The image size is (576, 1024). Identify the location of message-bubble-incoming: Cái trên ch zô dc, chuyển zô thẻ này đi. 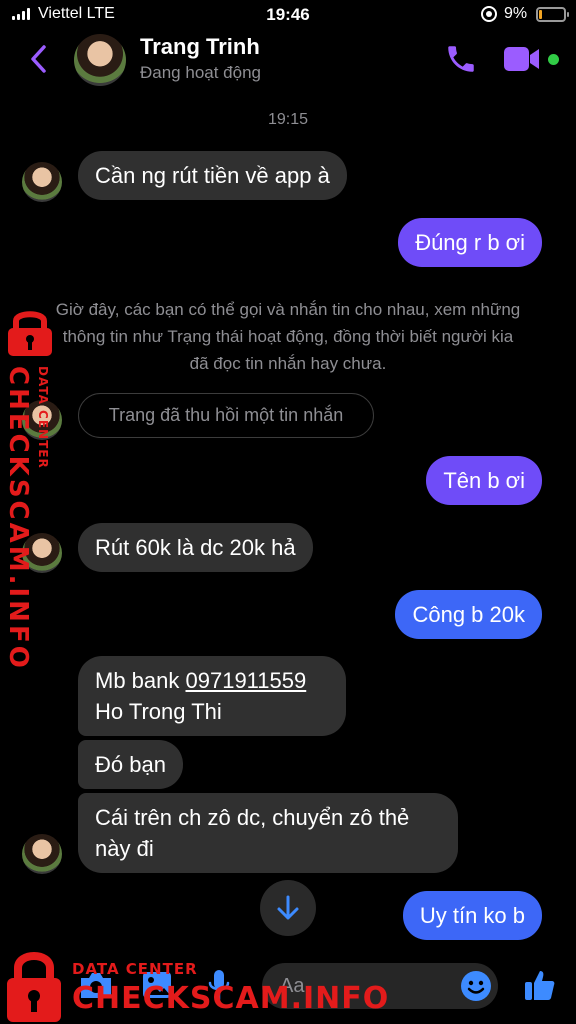
(268, 833).